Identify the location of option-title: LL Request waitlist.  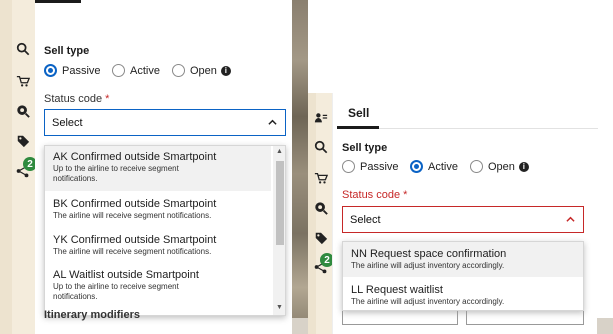
(397, 290).